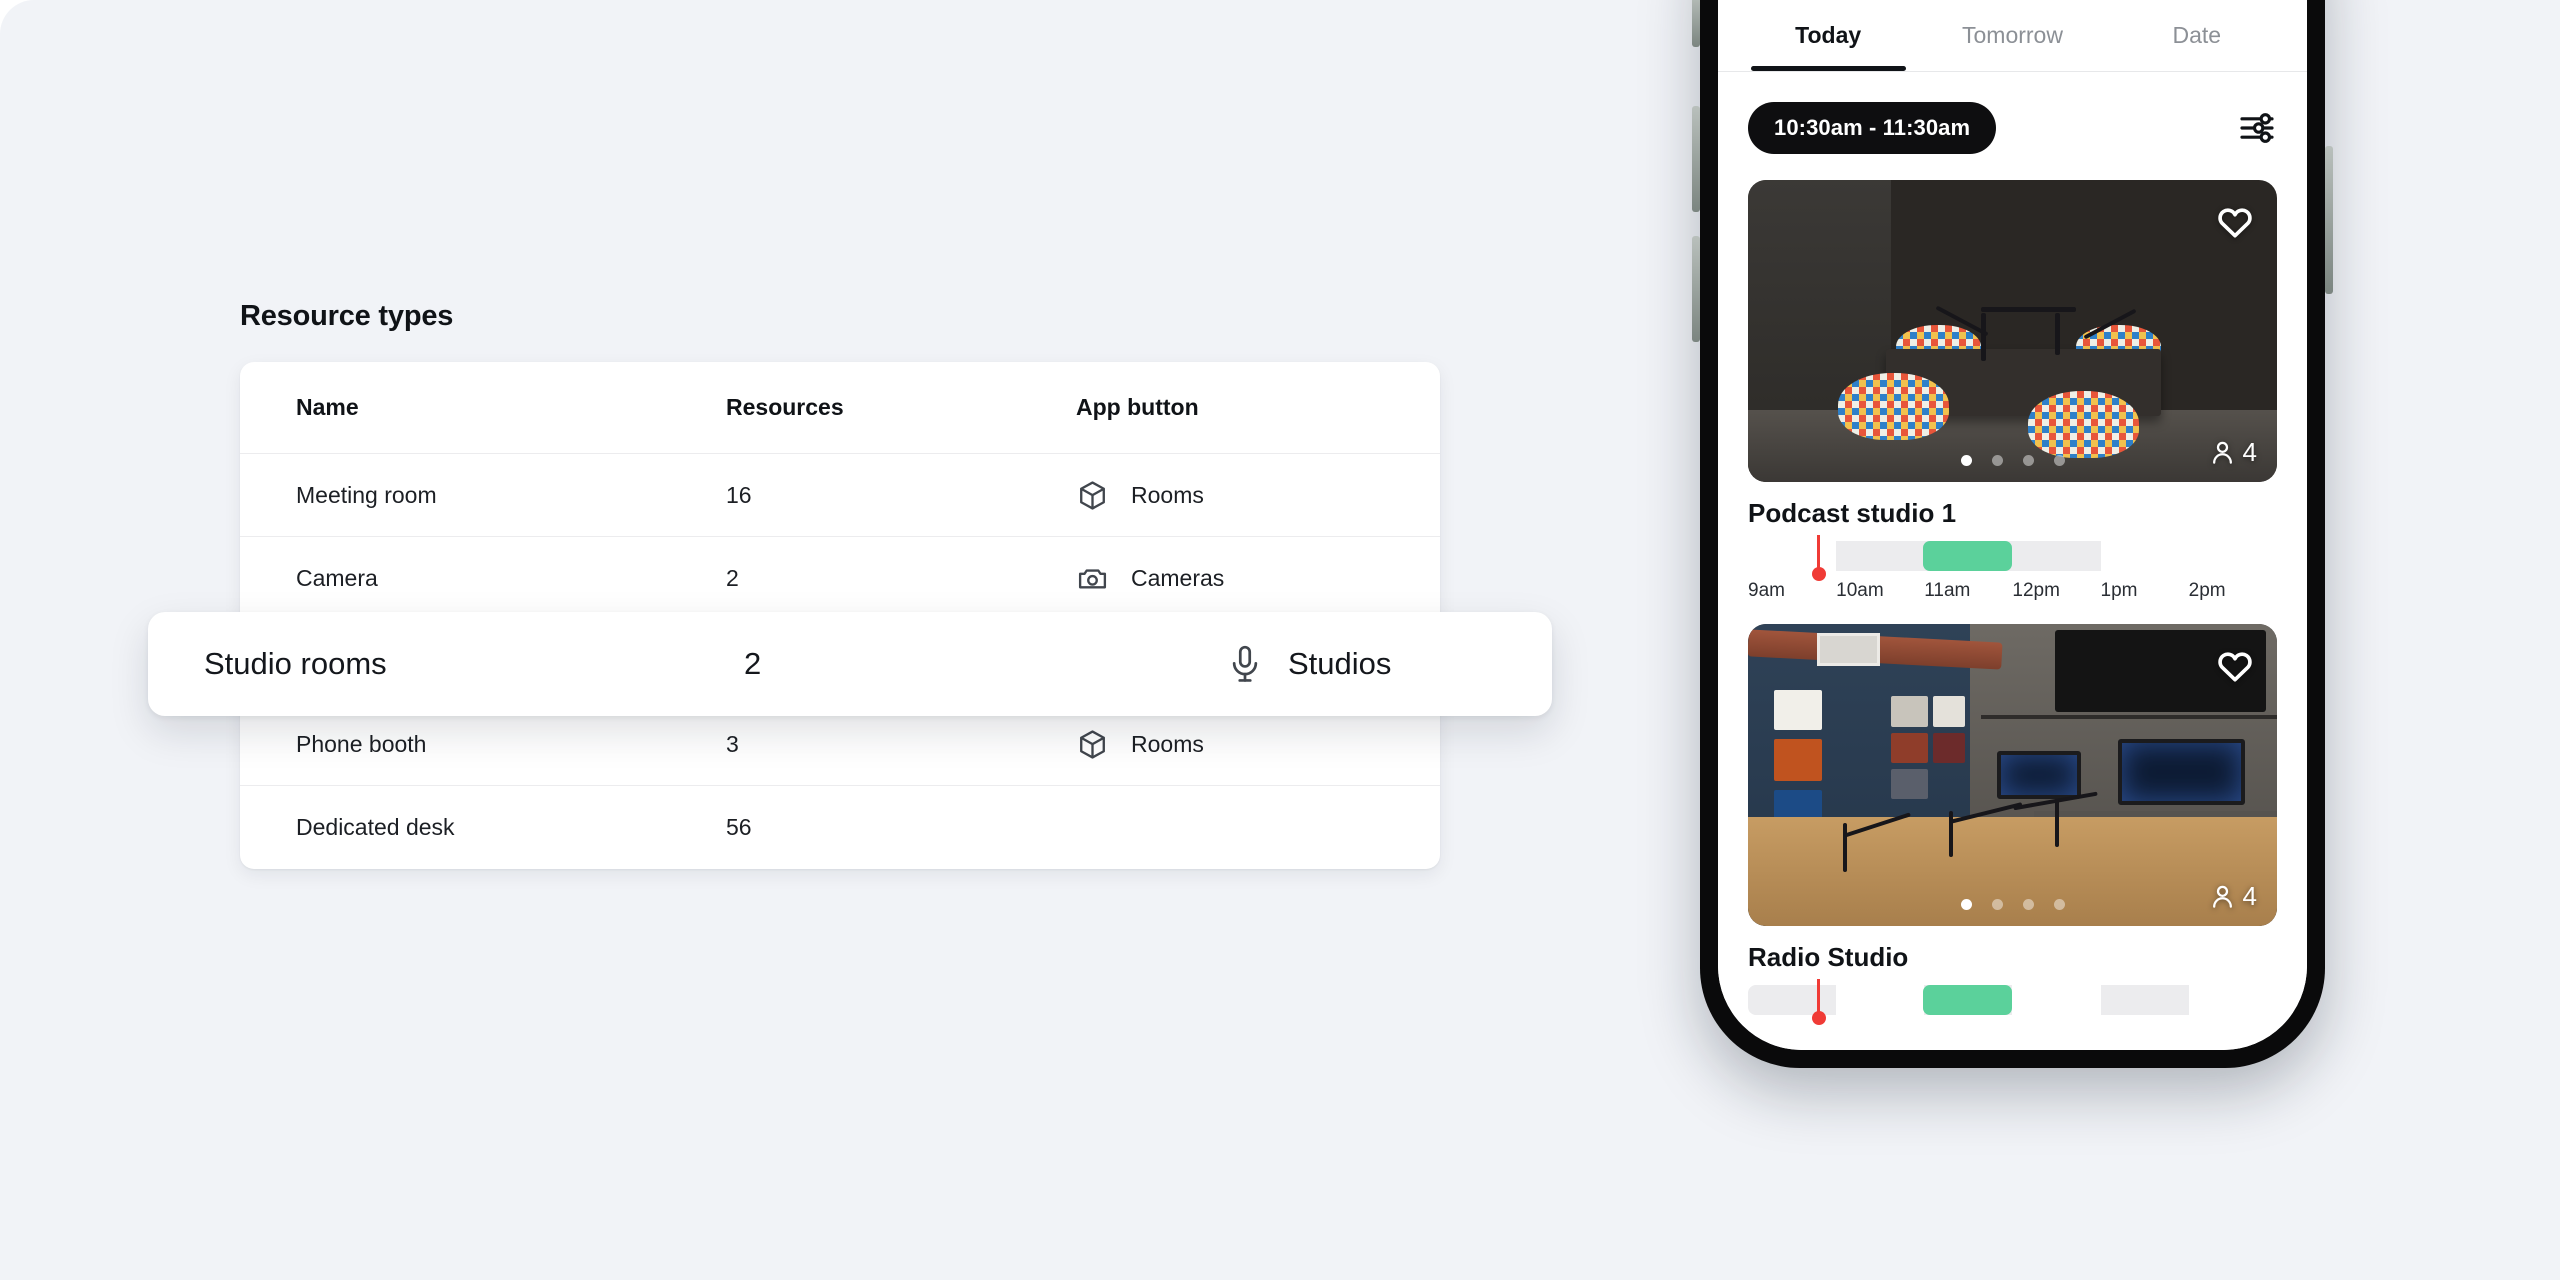  Describe the element at coordinates (1828, 46) in the screenshot. I see `tab-today: Today` at that location.